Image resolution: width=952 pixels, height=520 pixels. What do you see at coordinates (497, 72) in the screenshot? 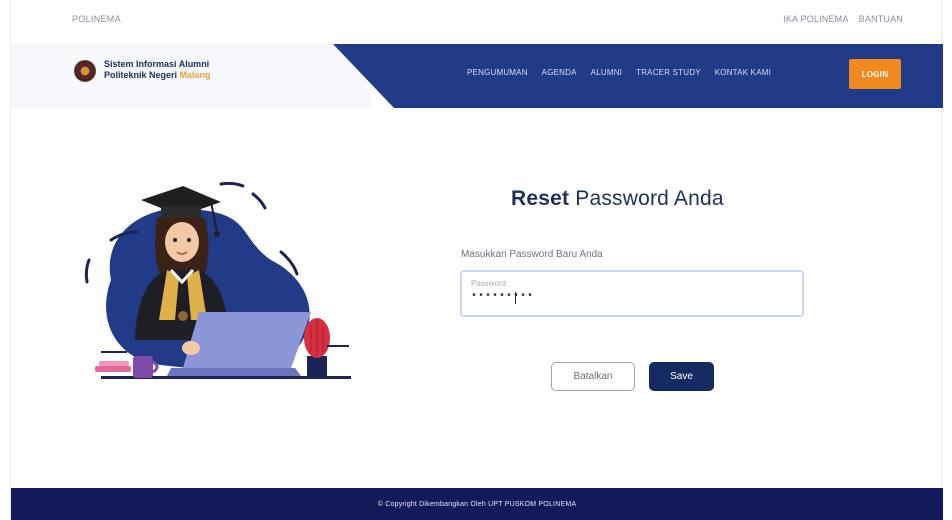
I see `nav-item-pengumuman: PENGUMUMAN` at bounding box center [497, 72].